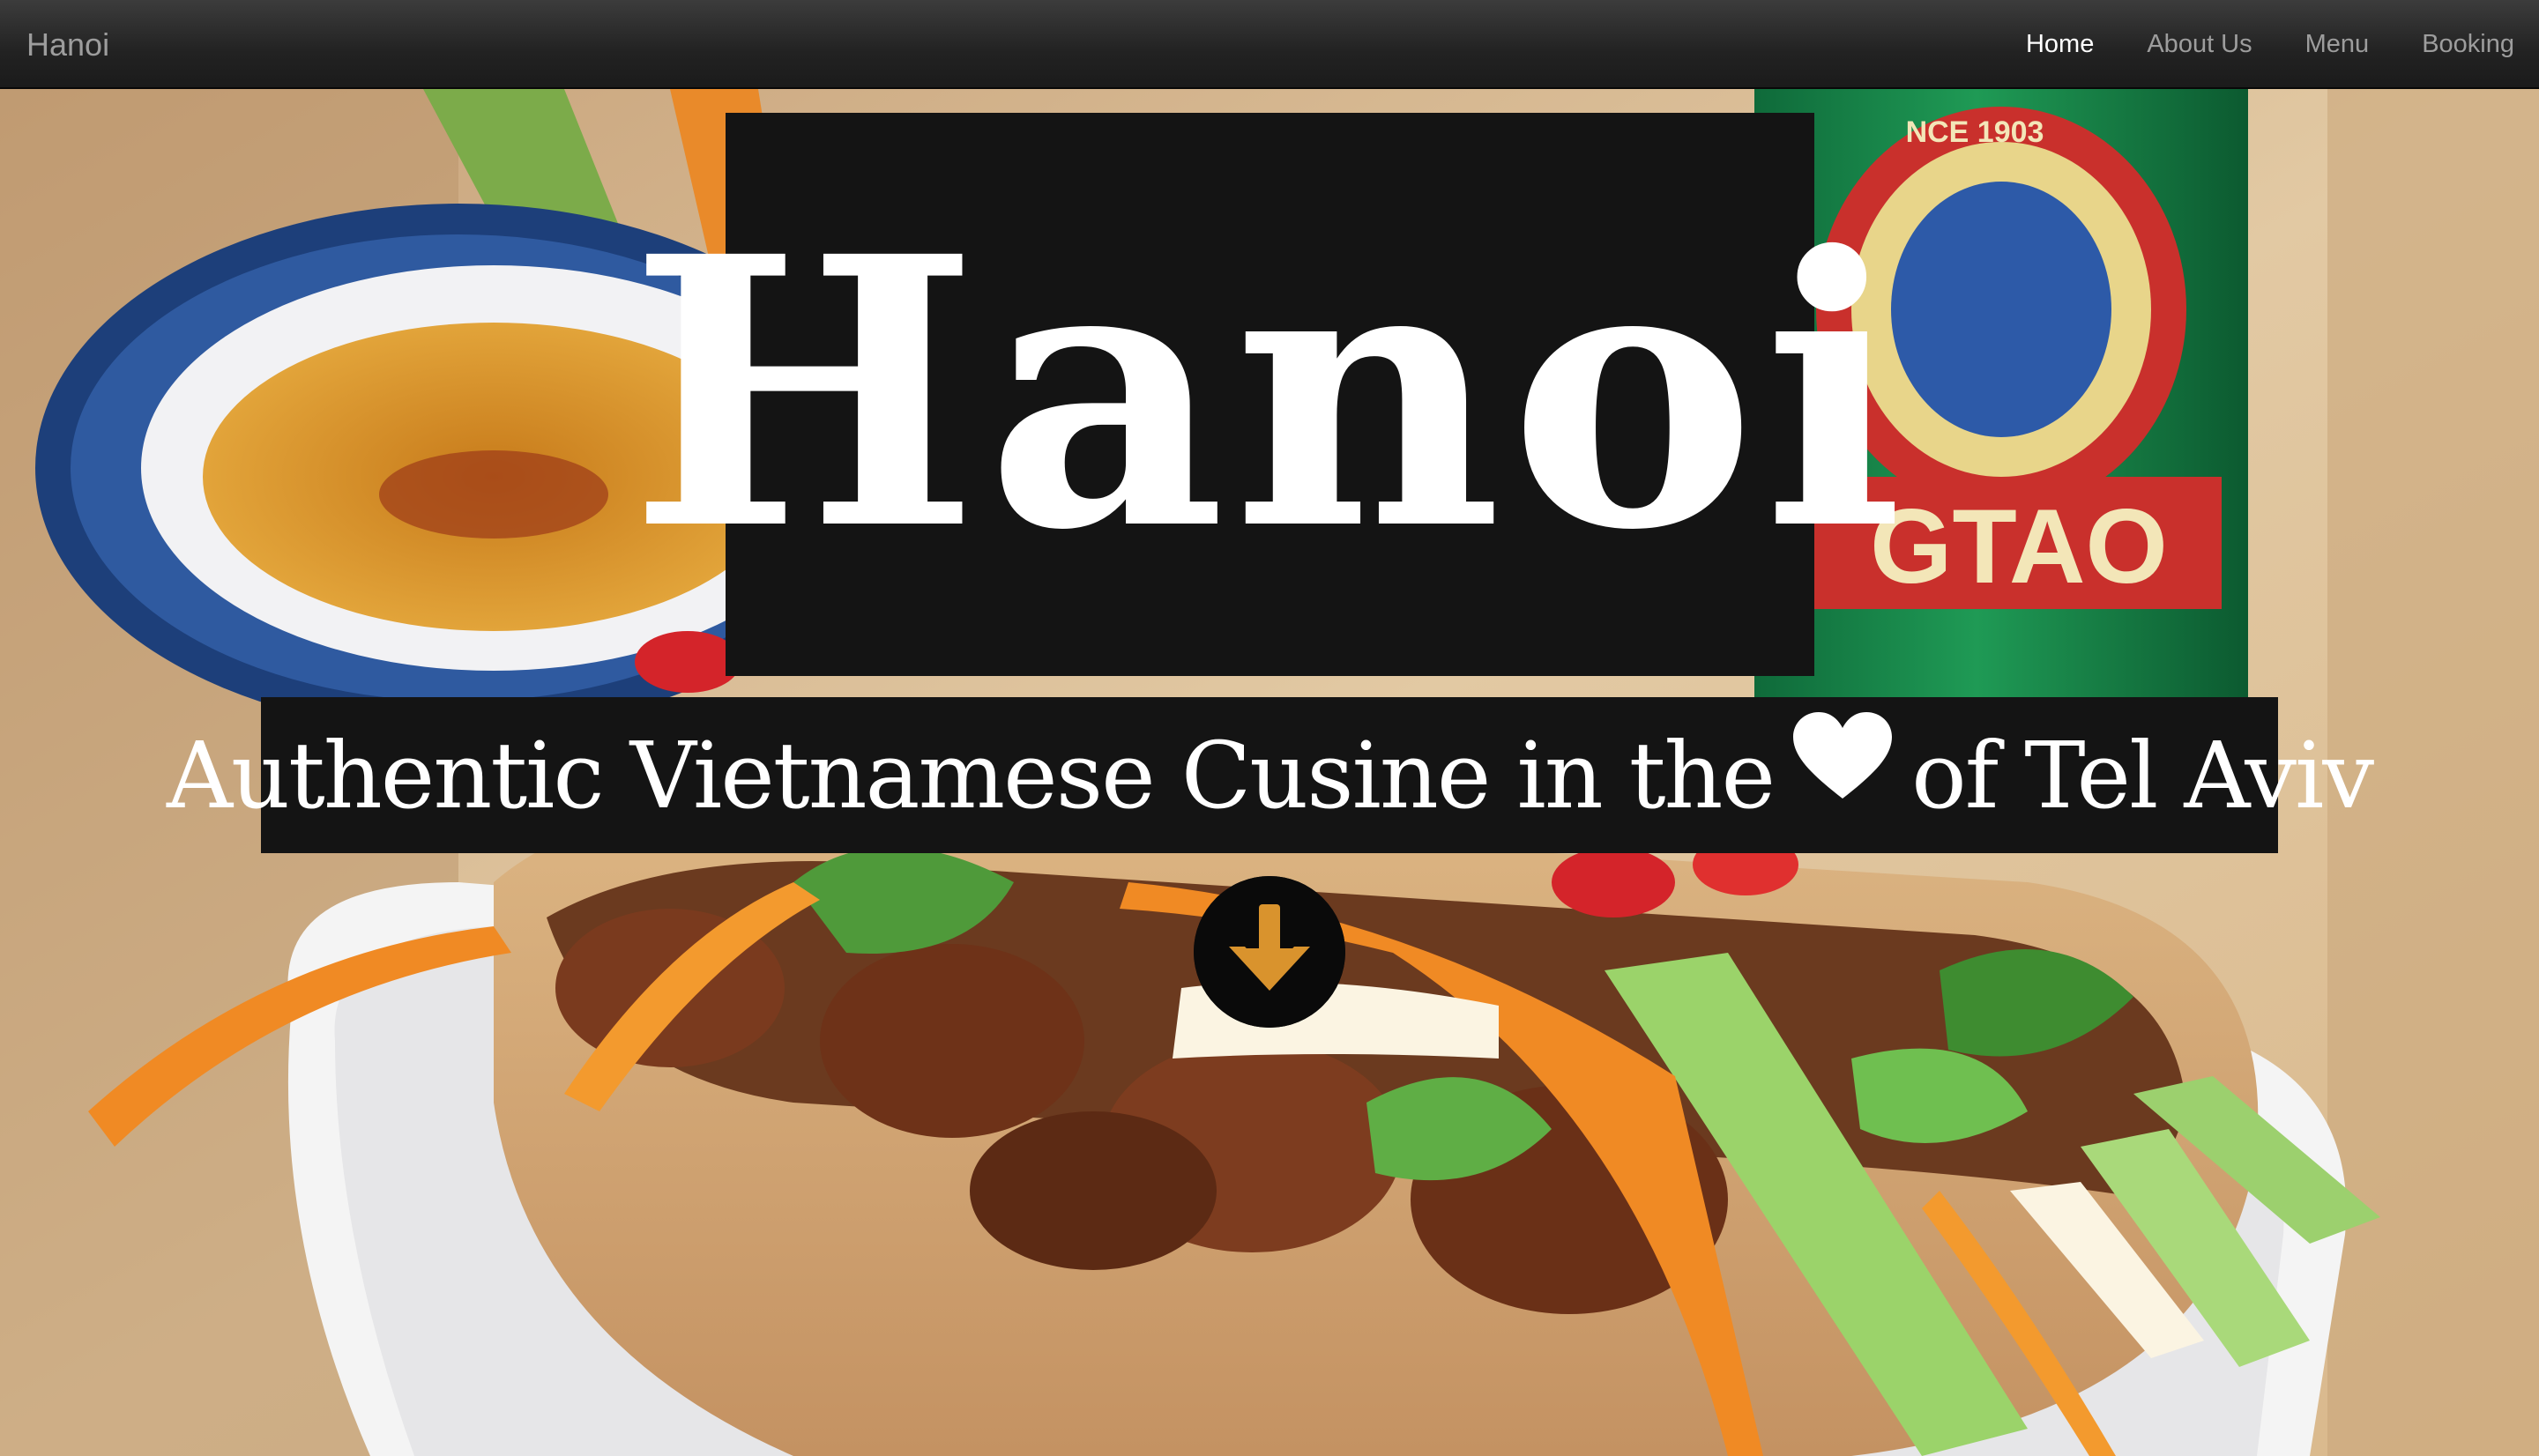 The height and width of the screenshot is (1456, 2539). Describe the element at coordinates (2337, 44) in the screenshot. I see `nav-item-menu: Menu` at that location.